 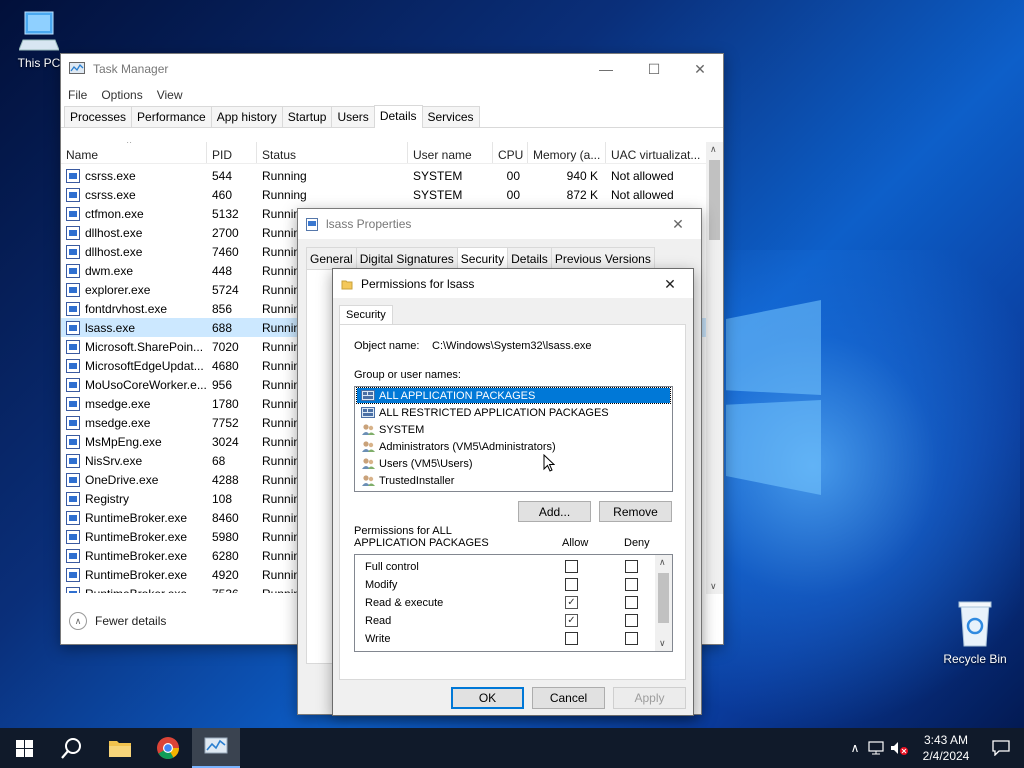 I want to click on permissions-scrollbar: ∧ ∨, so click(x=663, y=603).